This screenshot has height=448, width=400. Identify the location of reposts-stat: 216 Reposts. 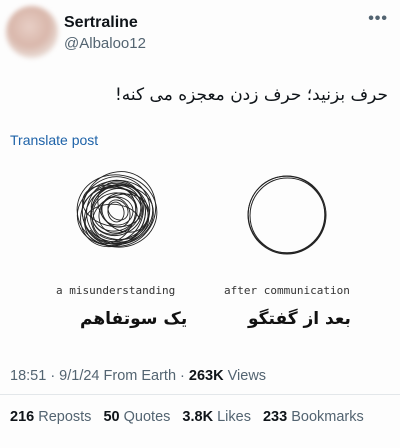
(50, 417).